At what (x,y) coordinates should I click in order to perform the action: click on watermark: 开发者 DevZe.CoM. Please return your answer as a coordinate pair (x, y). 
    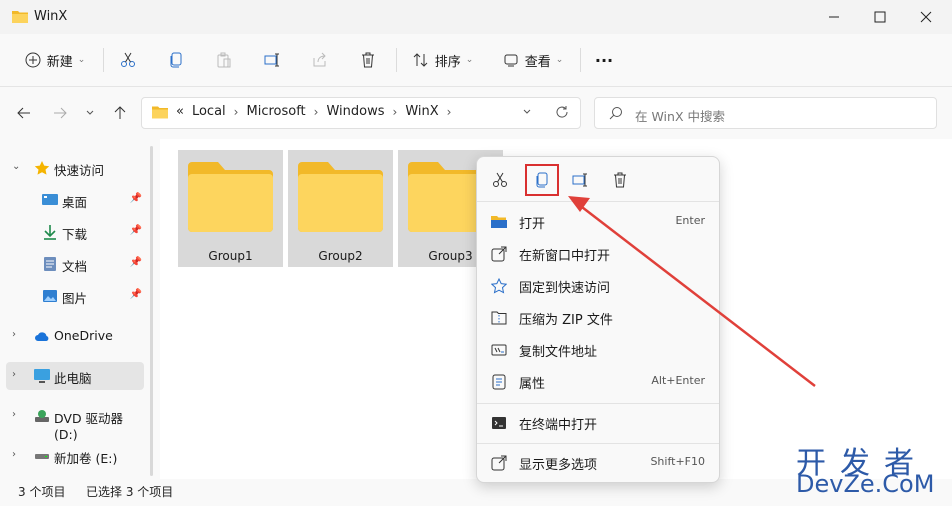
    Looking at the image, I should click on (872, 472).